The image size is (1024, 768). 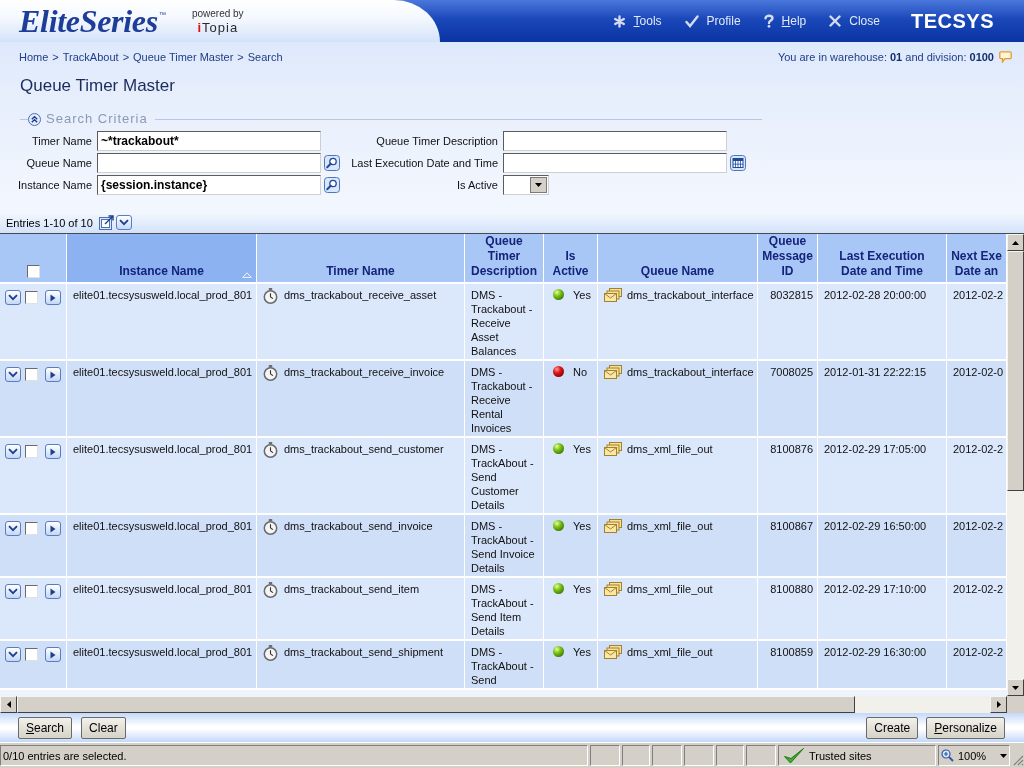 What do you see at coordinates (361, 259) in the screenshot?
I see `column-header: Timer Name` at bounding box center [361, 259].